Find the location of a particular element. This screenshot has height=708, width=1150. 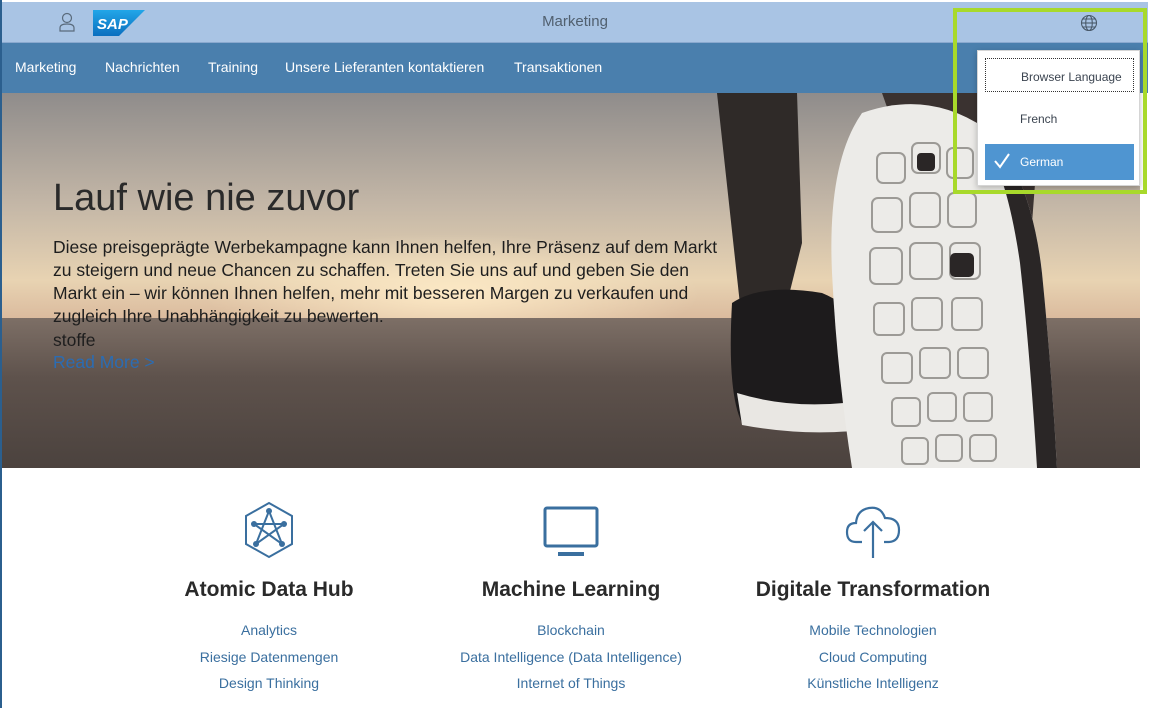

feature-title: Atomic Data Hub is located at coordinates (269, 589).